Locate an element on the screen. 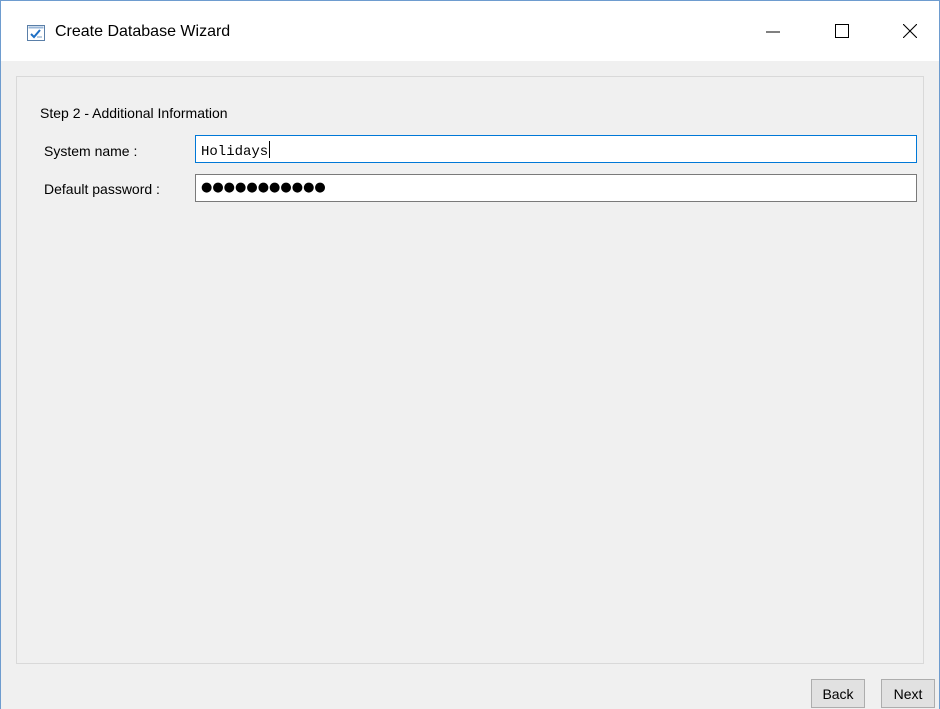 The height and width of the screenshot is (709, 940). maximize-icon is located at coordinates (842, 31).